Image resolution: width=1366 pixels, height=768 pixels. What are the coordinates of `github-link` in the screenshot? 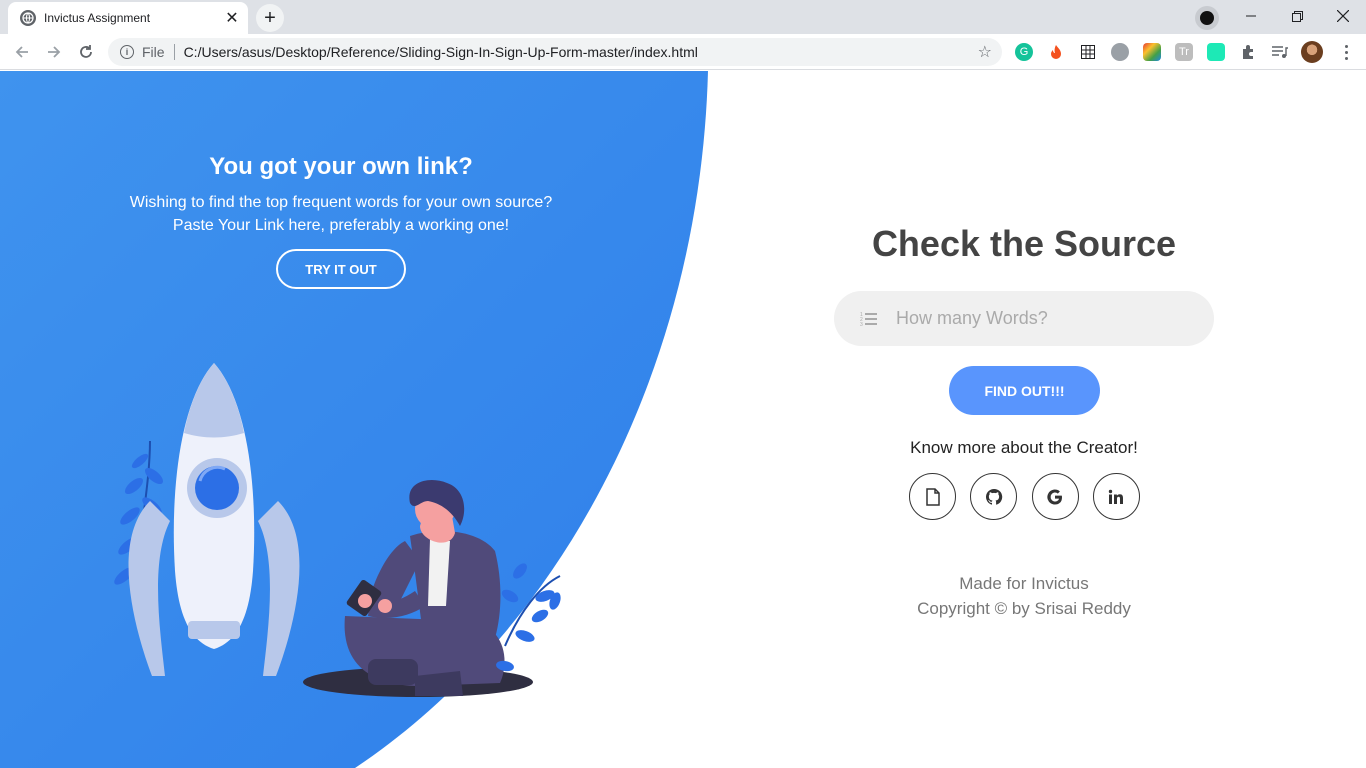 It's located at (994, 496).